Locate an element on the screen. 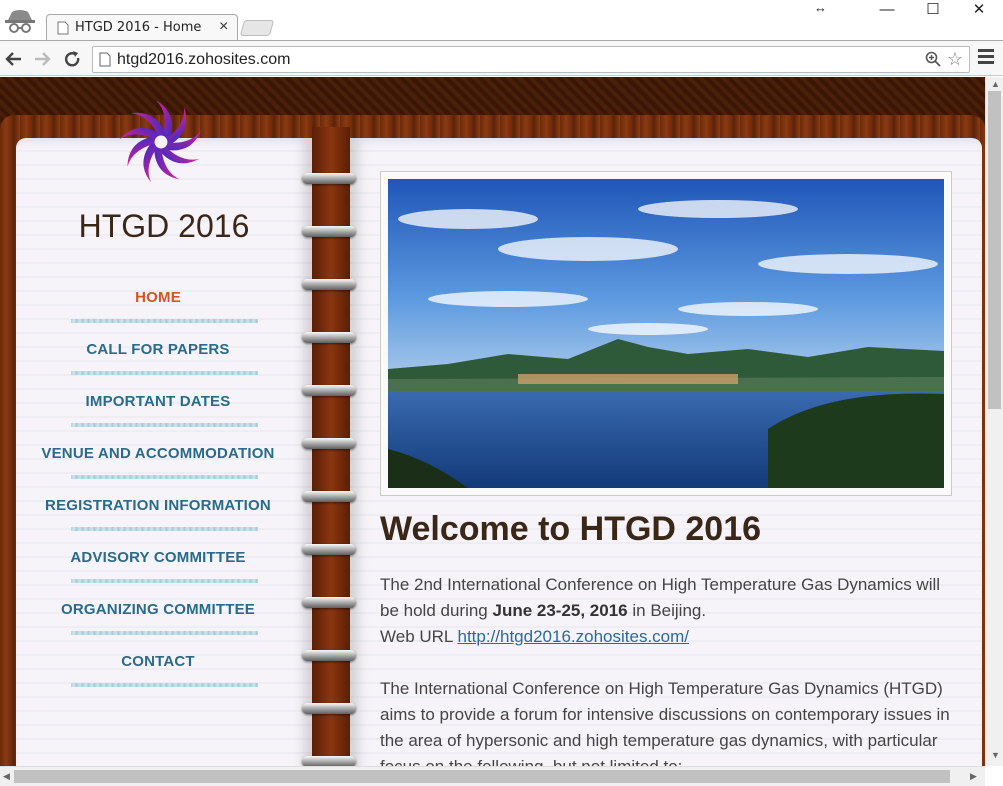 Image resolution: width=1003 pixels, height=786 pixels. browser-tab-bar: HTGD 2016 - Home × ↔ — ☐ ✕ is located at coordinates (501, 20).